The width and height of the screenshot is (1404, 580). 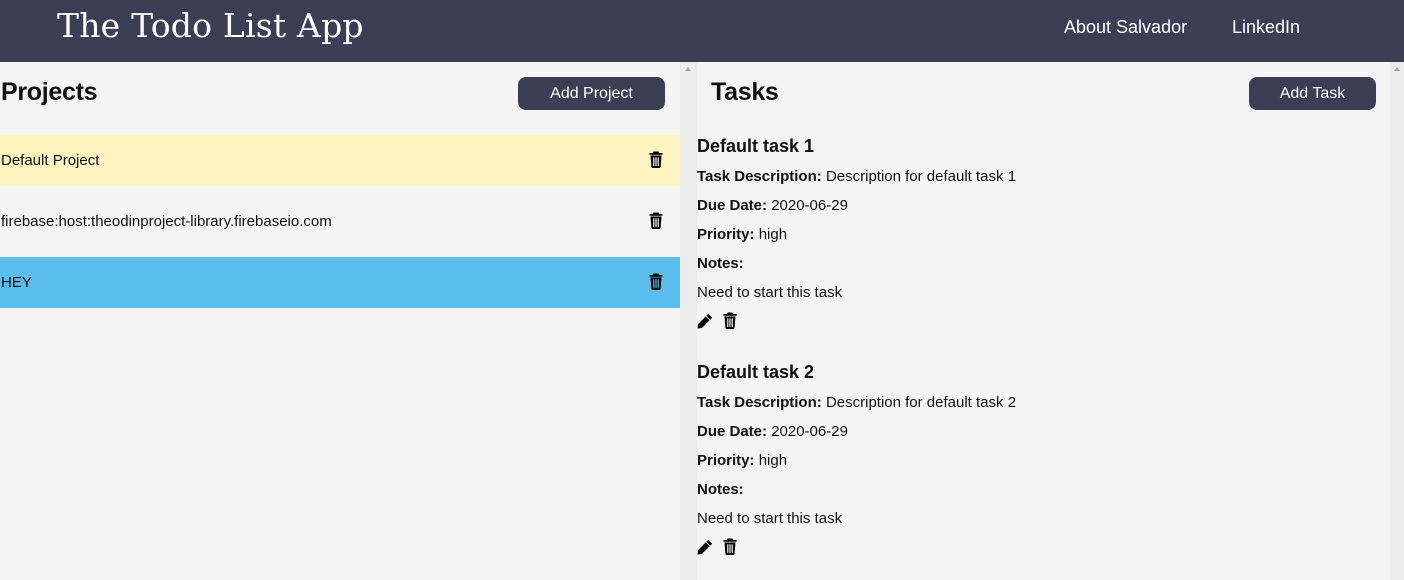 What do you see at coordinates (1397, 321) in the screenshot?
I see `tasks-scrollbar` at bounding box center [1397, 321].